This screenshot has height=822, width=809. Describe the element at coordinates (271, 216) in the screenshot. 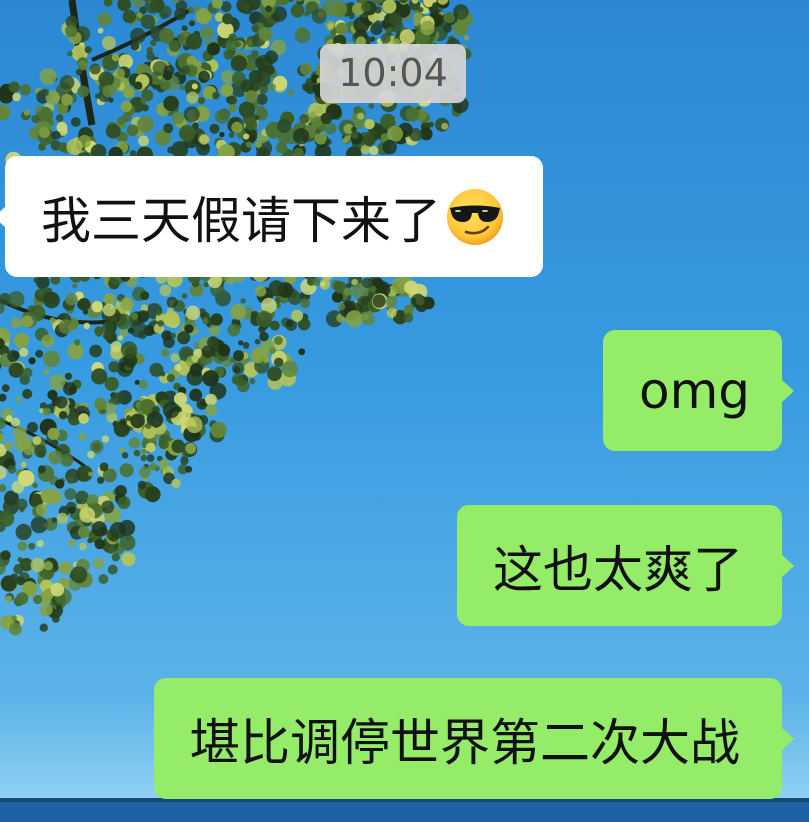

I see `incoming-message-bubble: 我三天假请下来了` at that location.